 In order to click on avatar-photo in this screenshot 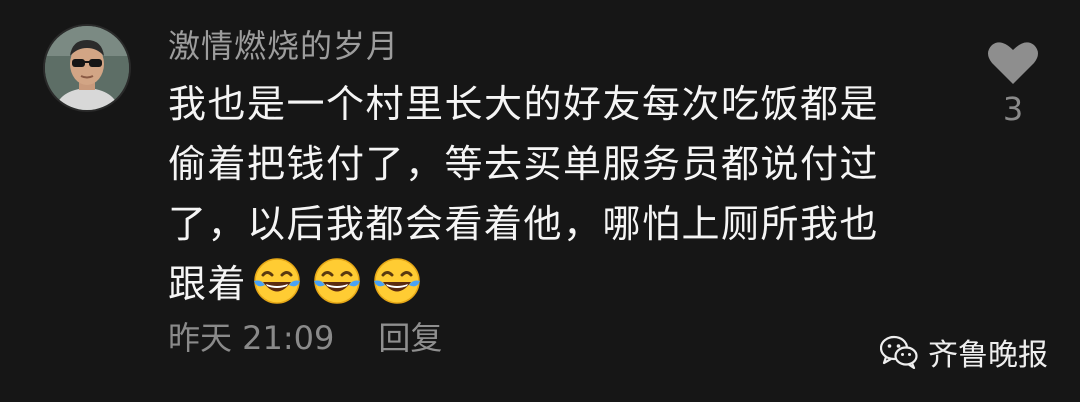, I will do `click(87, 68)`.